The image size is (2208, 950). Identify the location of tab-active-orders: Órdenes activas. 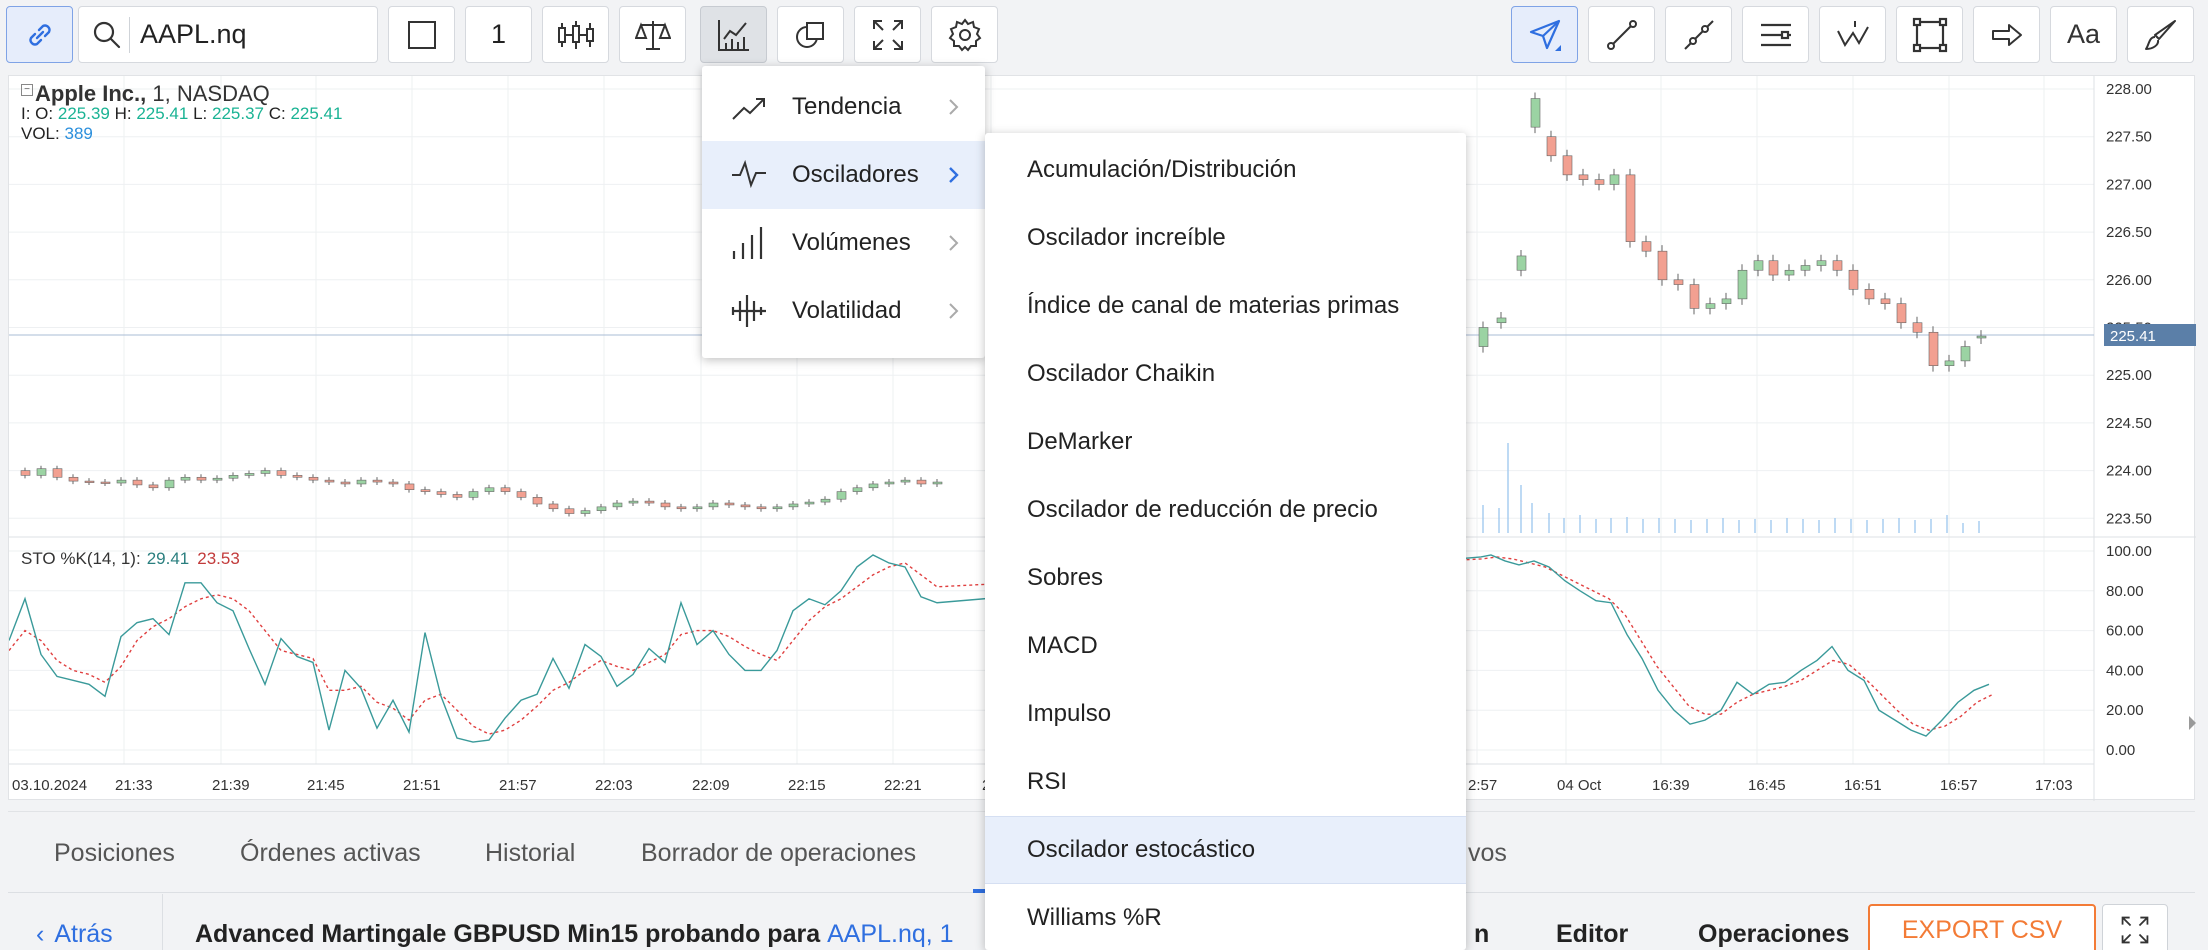
(330, 853).